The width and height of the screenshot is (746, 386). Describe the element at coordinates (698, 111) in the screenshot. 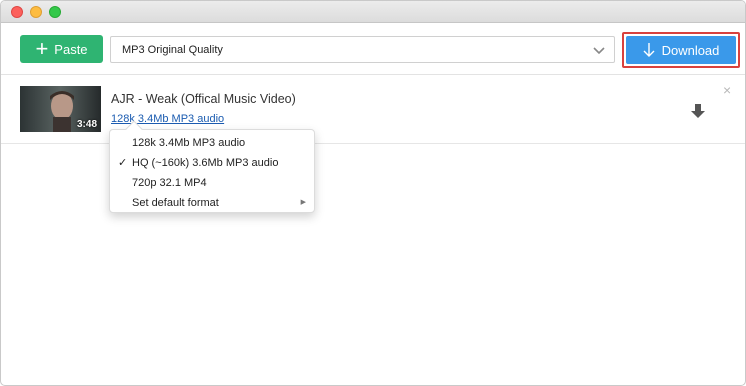

I see `download-arrow-icon` at that location.